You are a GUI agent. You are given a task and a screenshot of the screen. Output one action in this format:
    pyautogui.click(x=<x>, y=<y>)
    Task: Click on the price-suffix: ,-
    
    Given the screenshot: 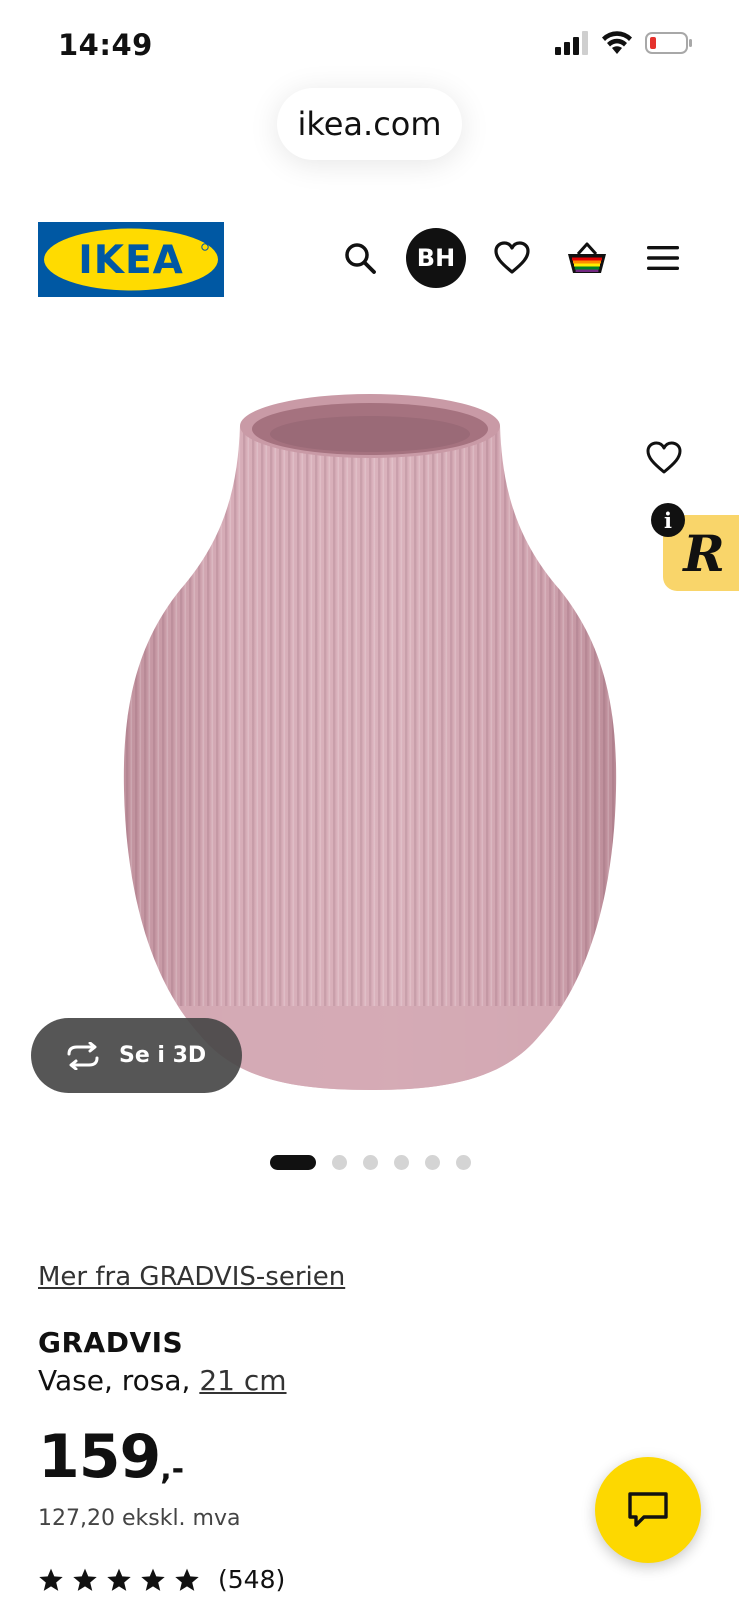 What is the action you would take?
    pyautogui.click(x=172, y=1469)
    